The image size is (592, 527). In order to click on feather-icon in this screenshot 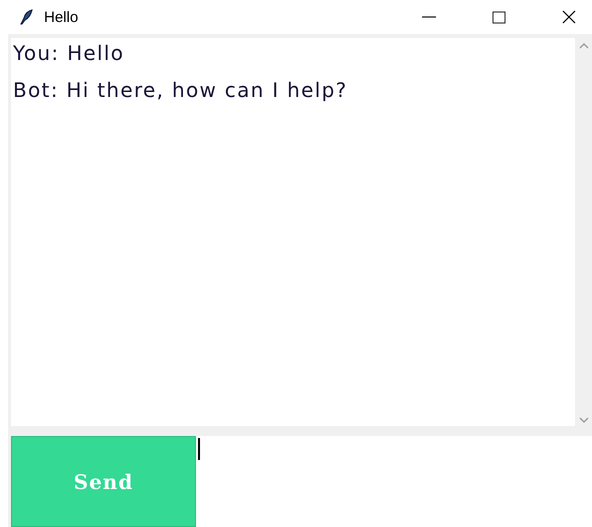, I will do `click(26, 17)`.